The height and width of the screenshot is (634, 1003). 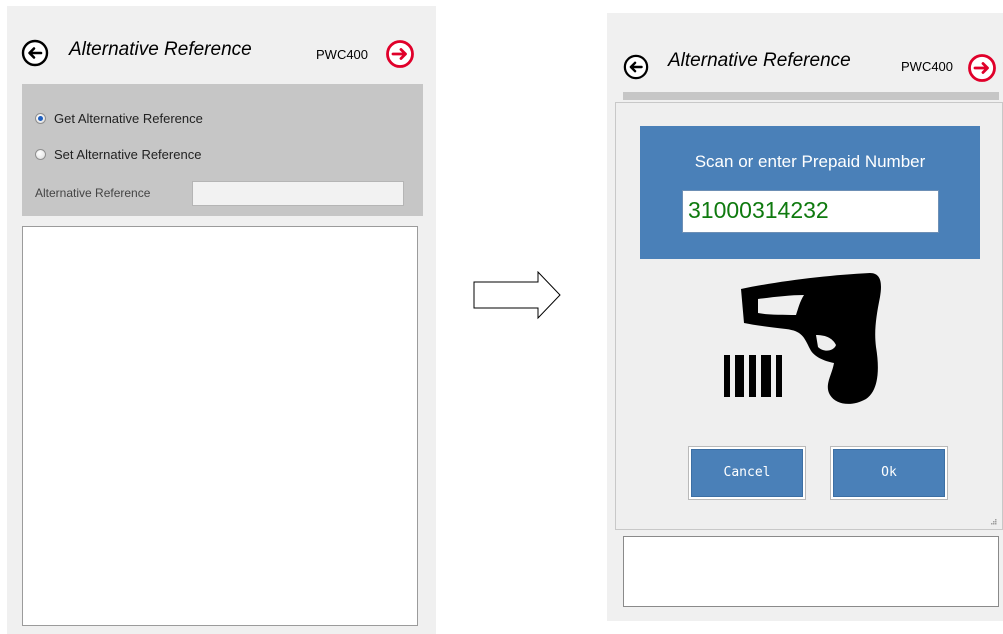 I want to click on radio-set-alternative-reference: Set Alternative Reference, so click(x=118, y=154).